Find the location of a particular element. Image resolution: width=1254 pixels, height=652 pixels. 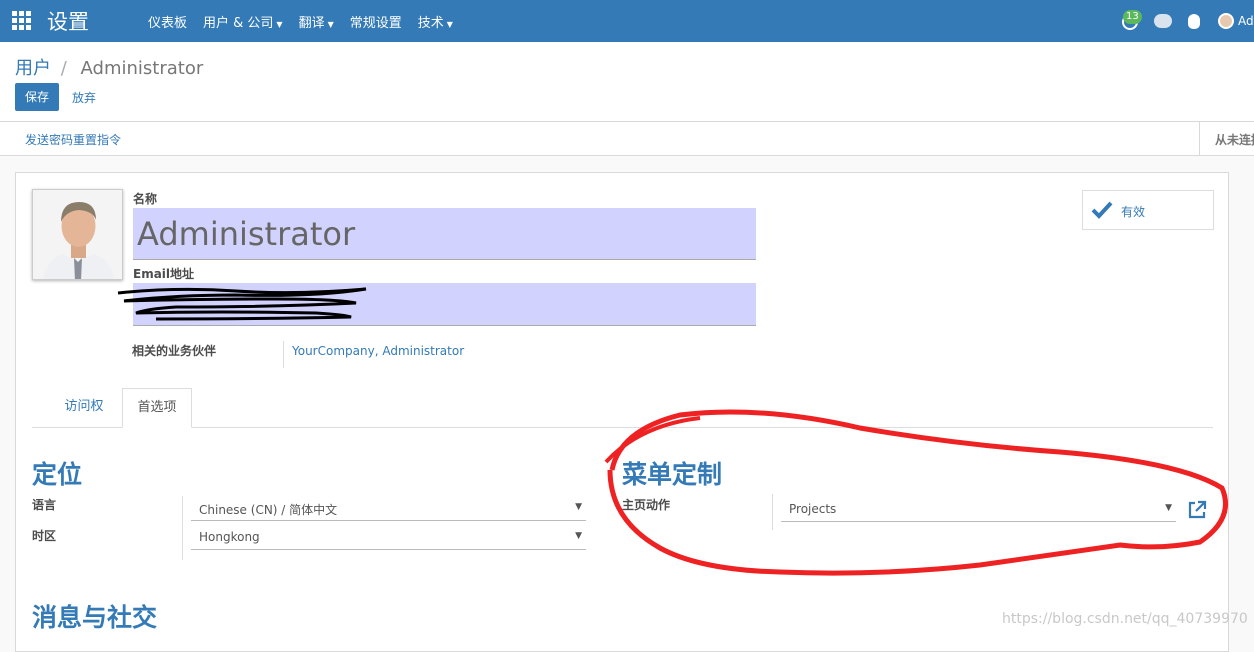

user-photo is located at coordinates (77, 234).